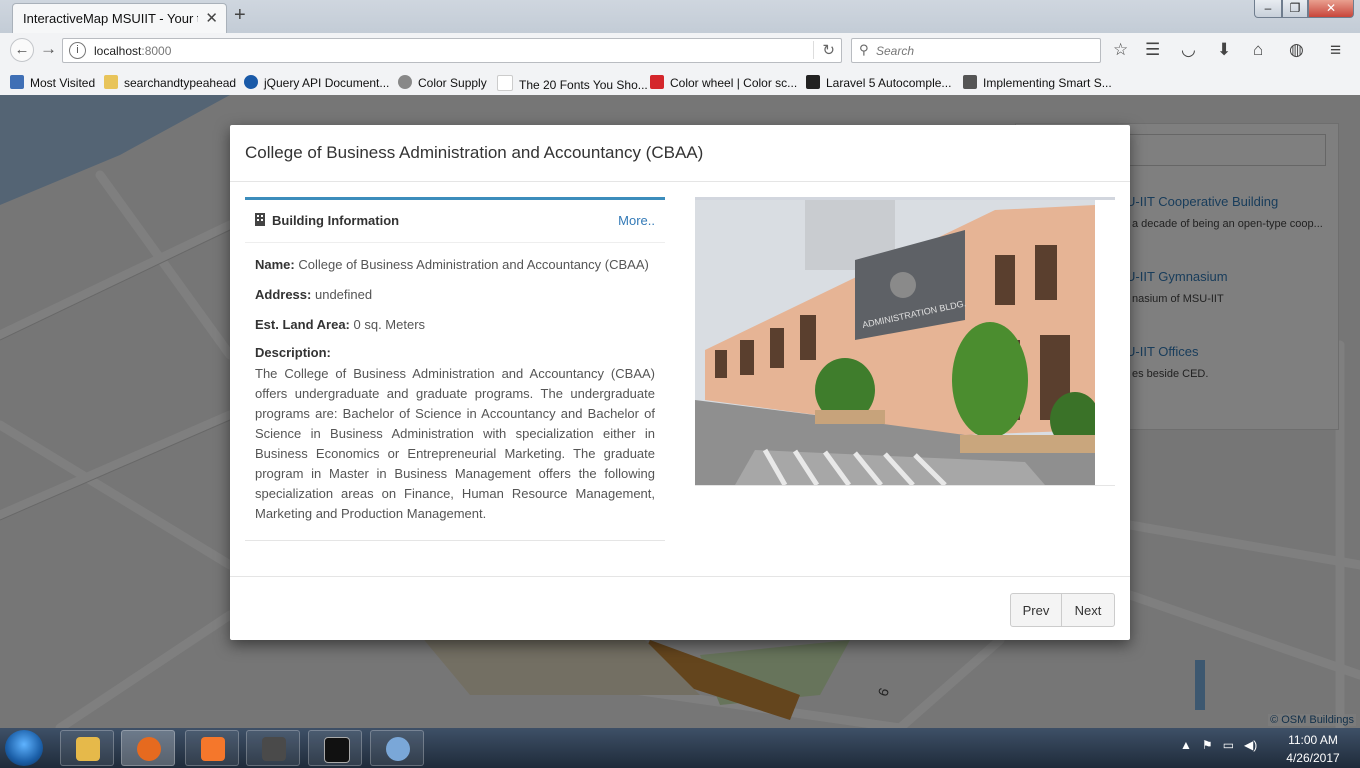 This screenshot has width=1360, height=768. I want to click on most-visited-icon, so click(17, 82).